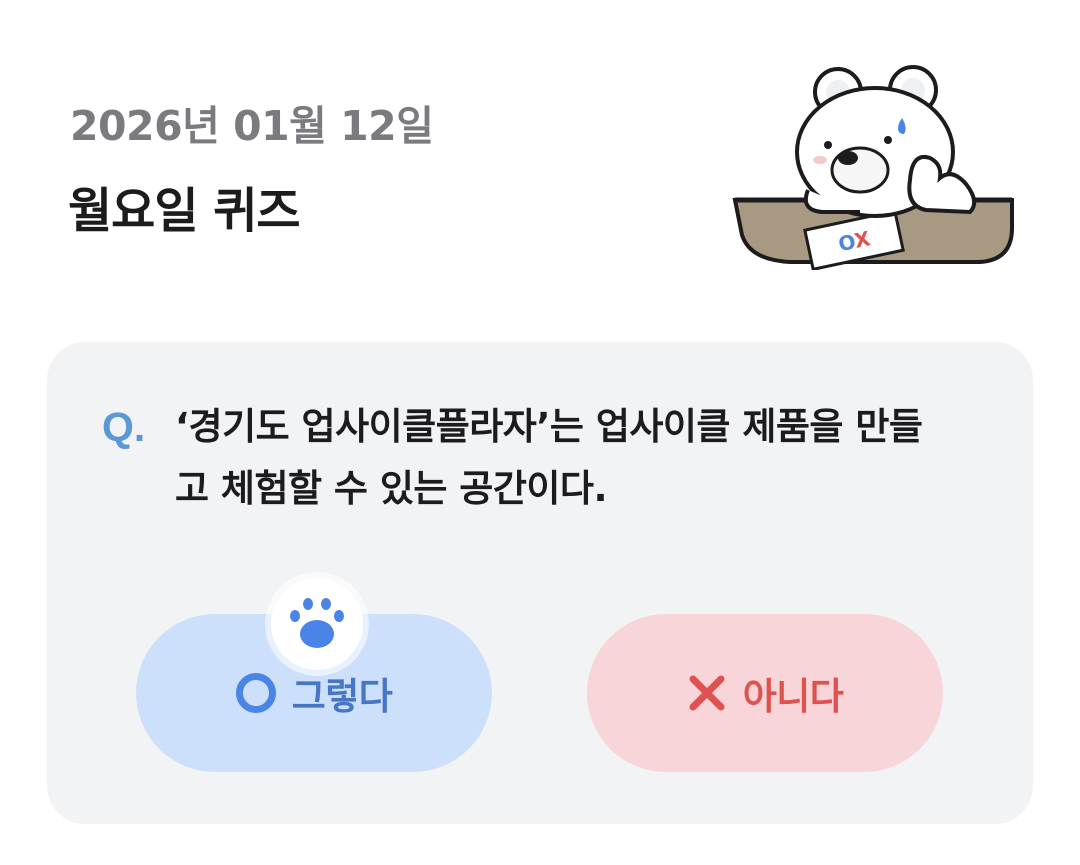 The height and width of the screenshot is (865, 1080). What do you see at coordinates (793, 696) in the screenshot?
I see `answer-no-label: 아니다` at bounding box center [793, 696].